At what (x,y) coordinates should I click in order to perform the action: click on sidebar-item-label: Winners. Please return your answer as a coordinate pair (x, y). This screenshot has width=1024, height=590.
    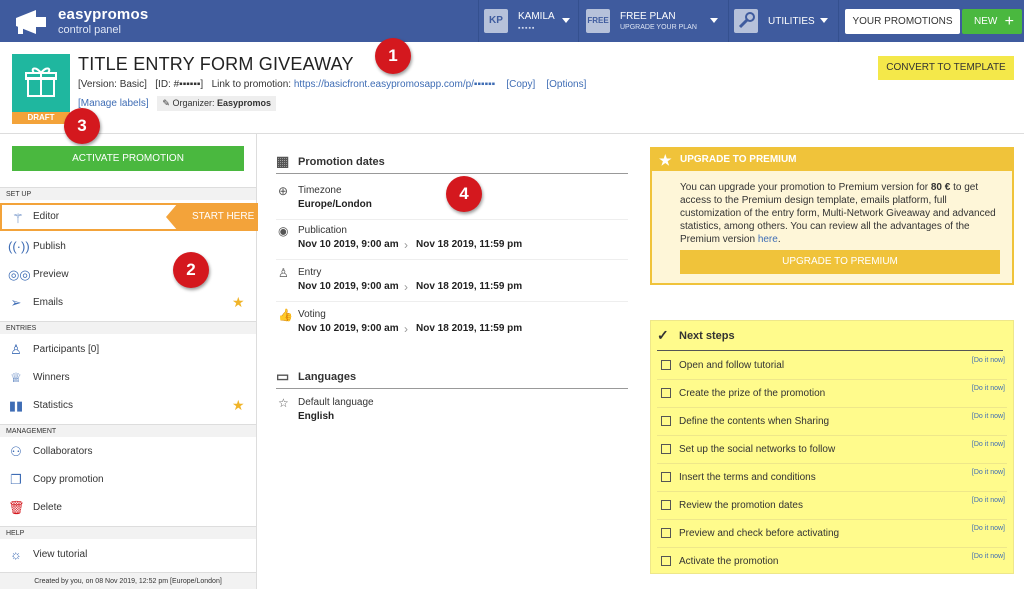
    Looking at the image, I should click on (51, 377).